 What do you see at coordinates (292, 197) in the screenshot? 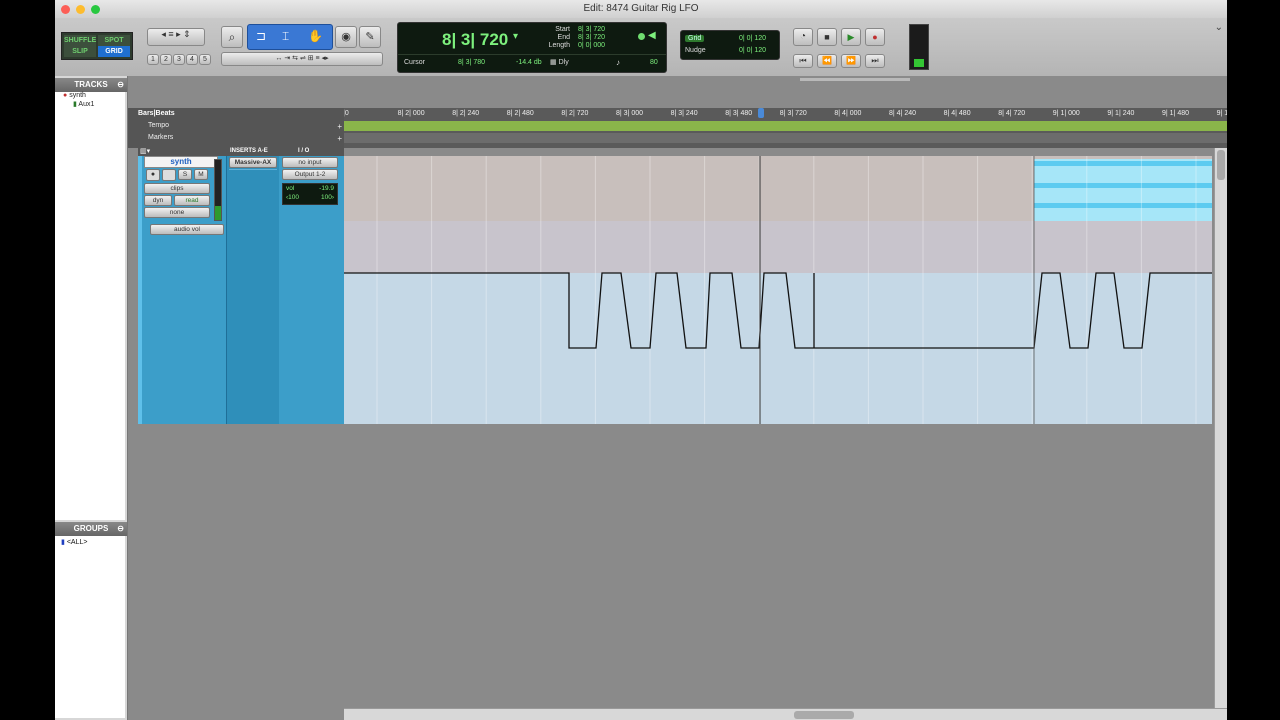
I see `pan-left-value: ‹100` at bounding box center [292, 197].